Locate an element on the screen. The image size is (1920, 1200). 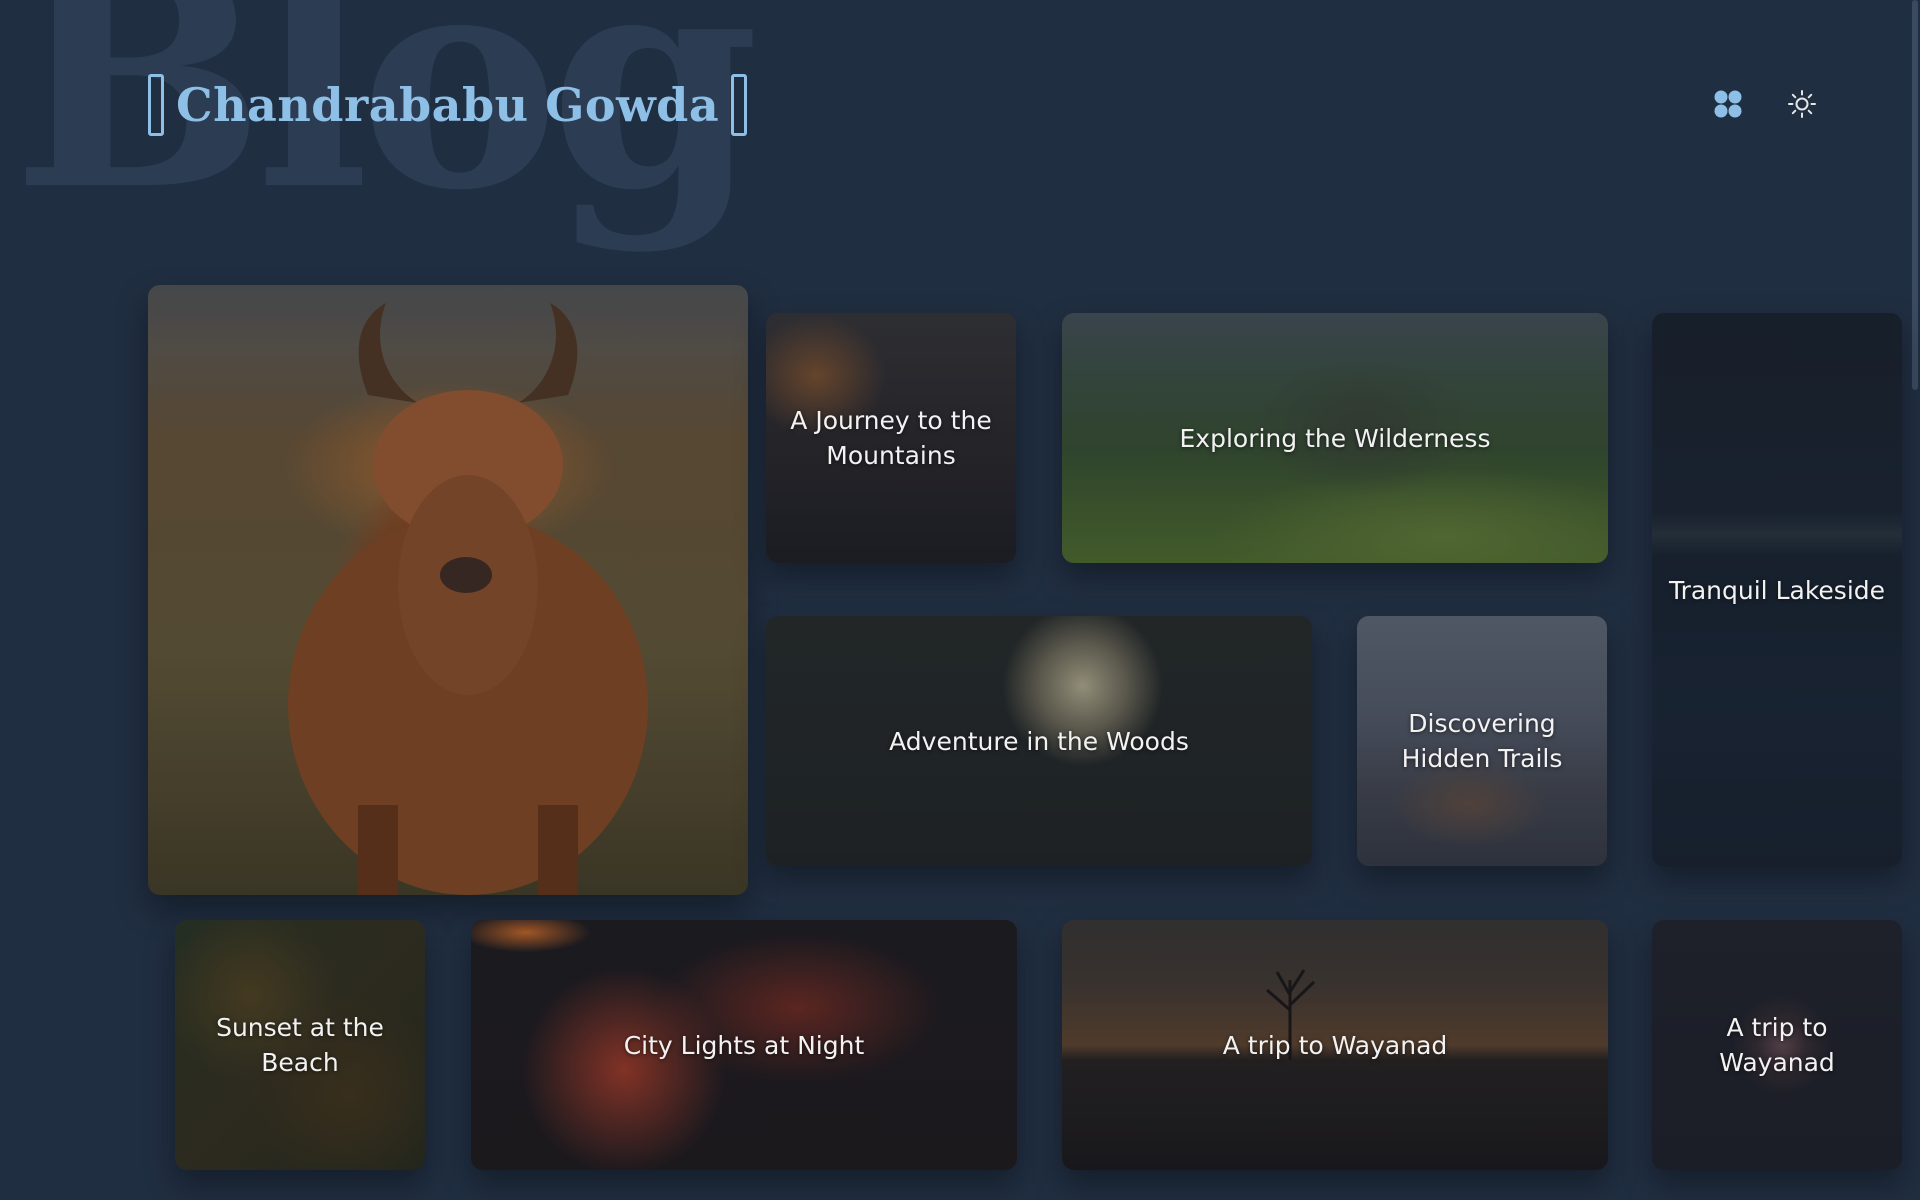
right-bracket is located at coordinates (739, 105).